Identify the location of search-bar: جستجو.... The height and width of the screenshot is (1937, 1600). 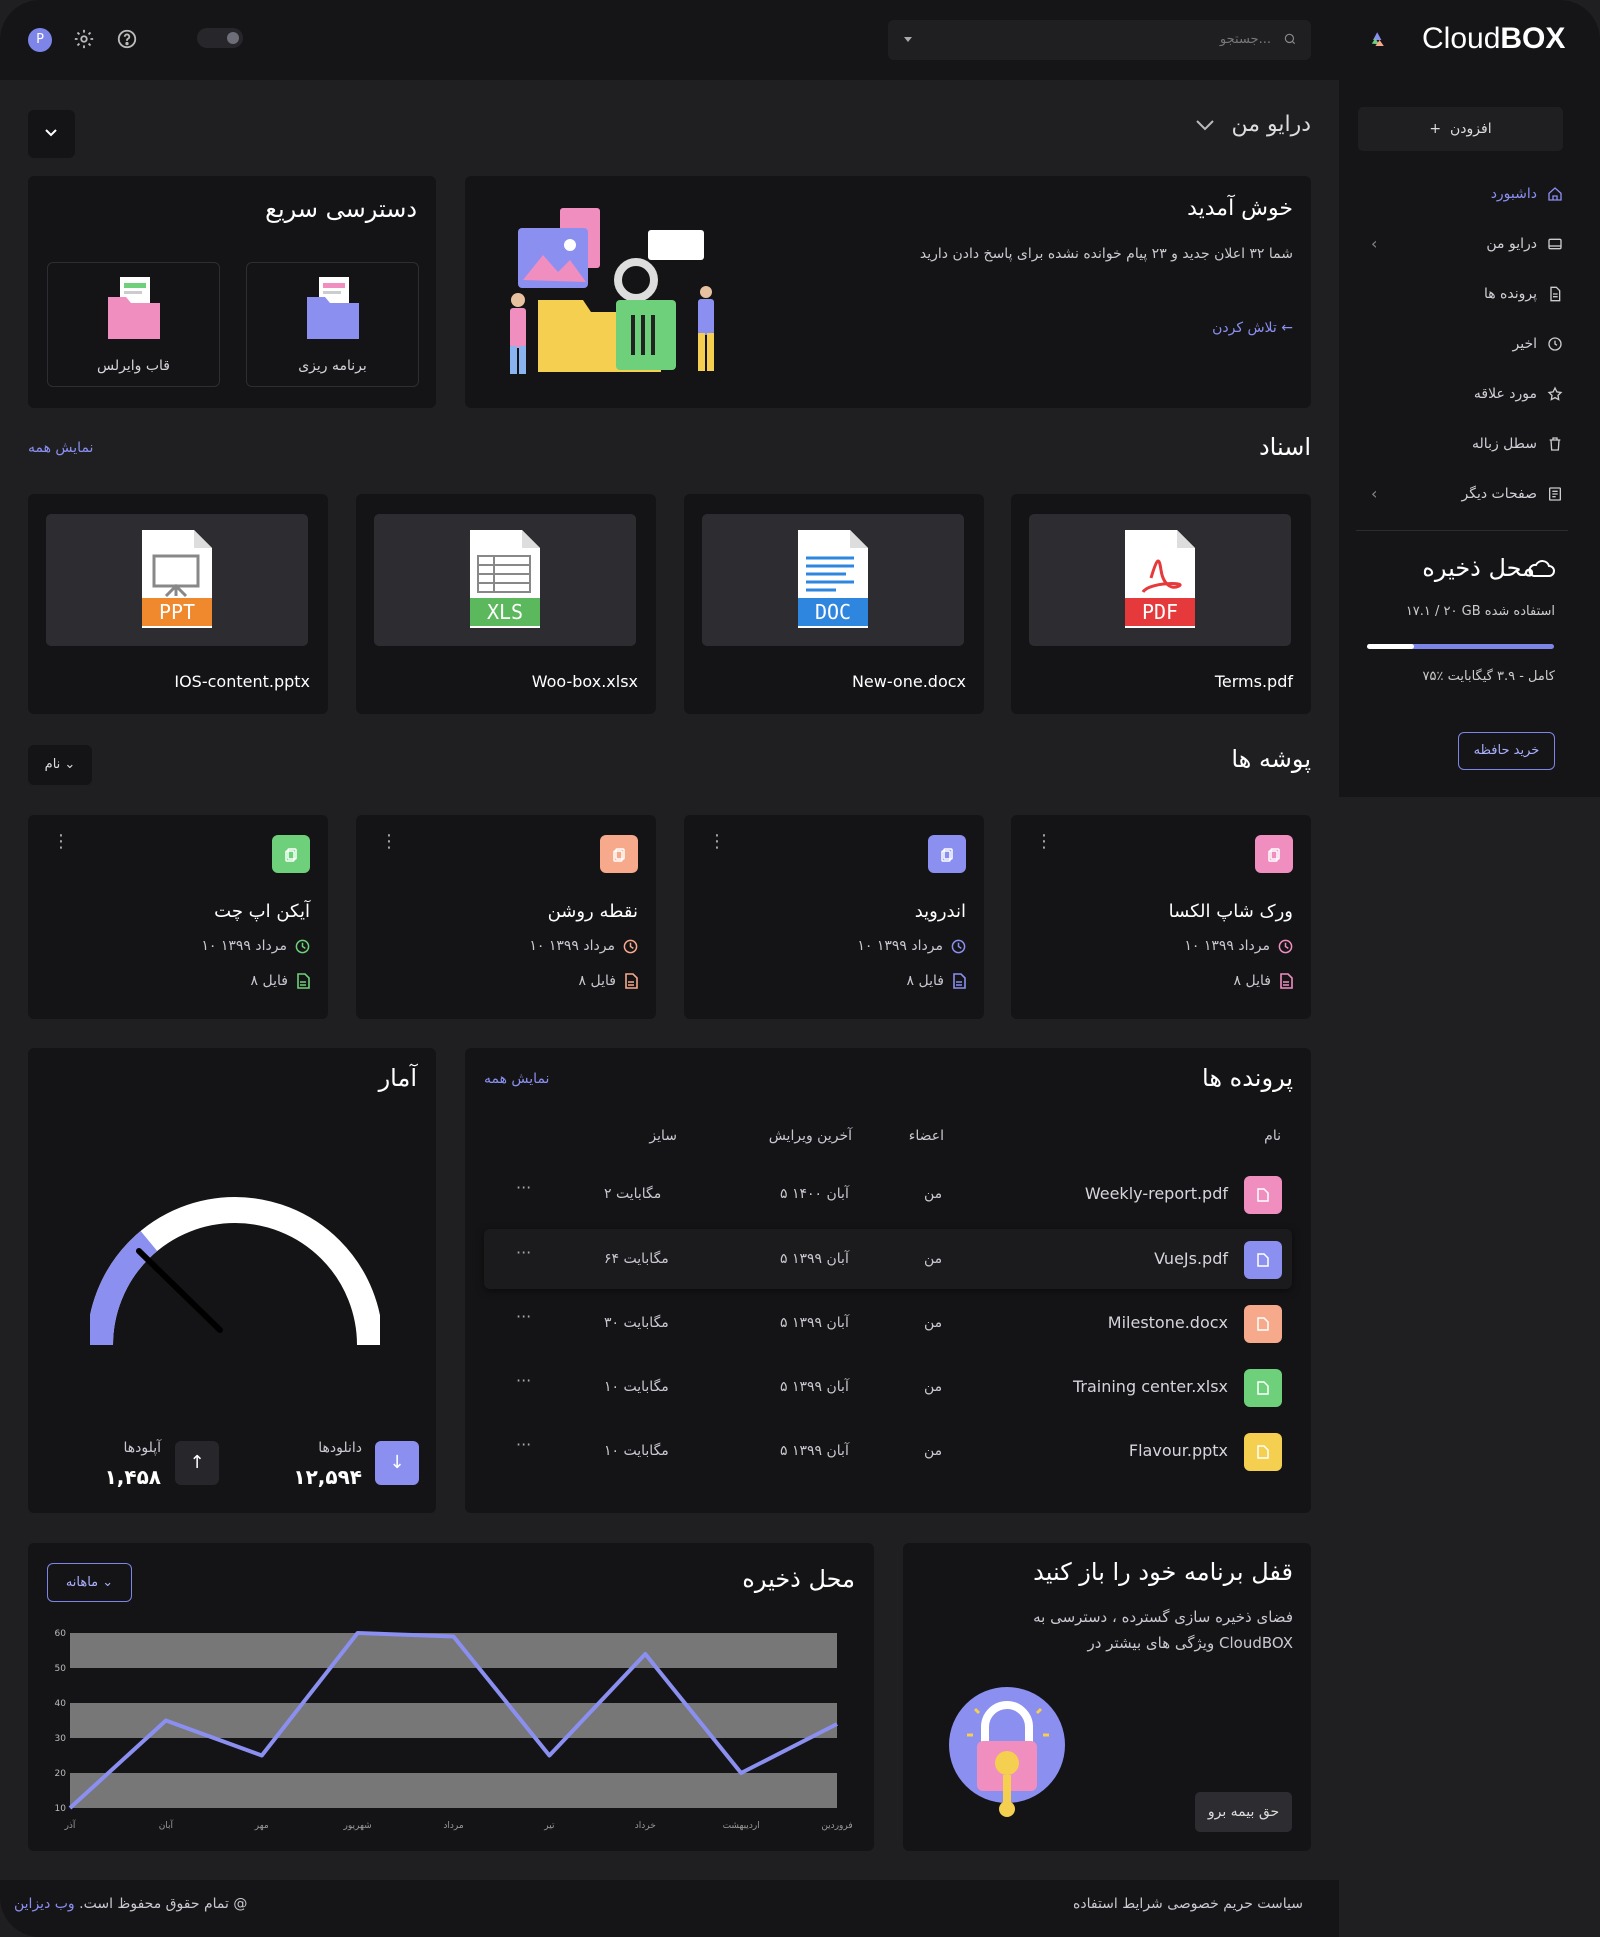
(1099, 40).